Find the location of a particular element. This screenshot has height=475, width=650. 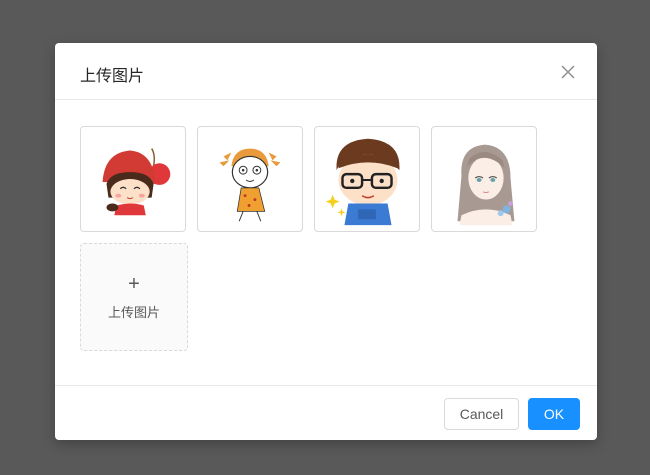

close-icon is located at coordinates (568, 72).